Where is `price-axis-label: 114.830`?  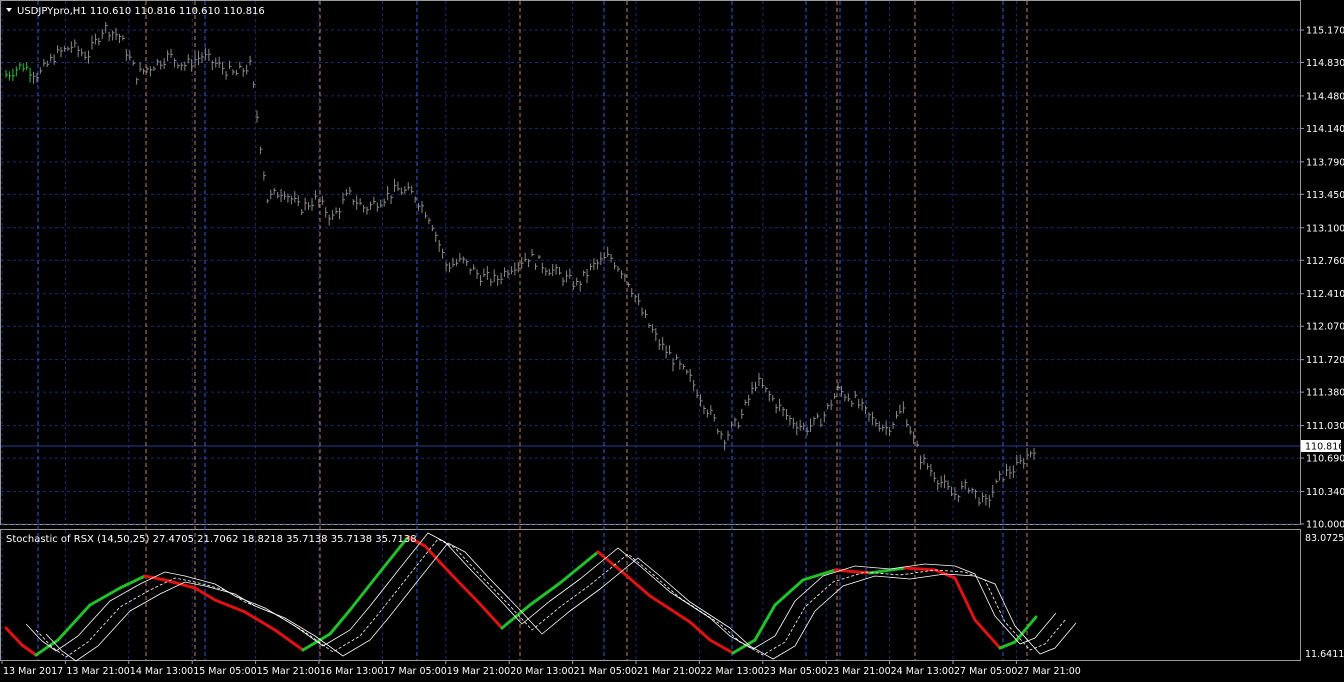 price-axis-label: 114.830 is located at coordinates (1325, 63).